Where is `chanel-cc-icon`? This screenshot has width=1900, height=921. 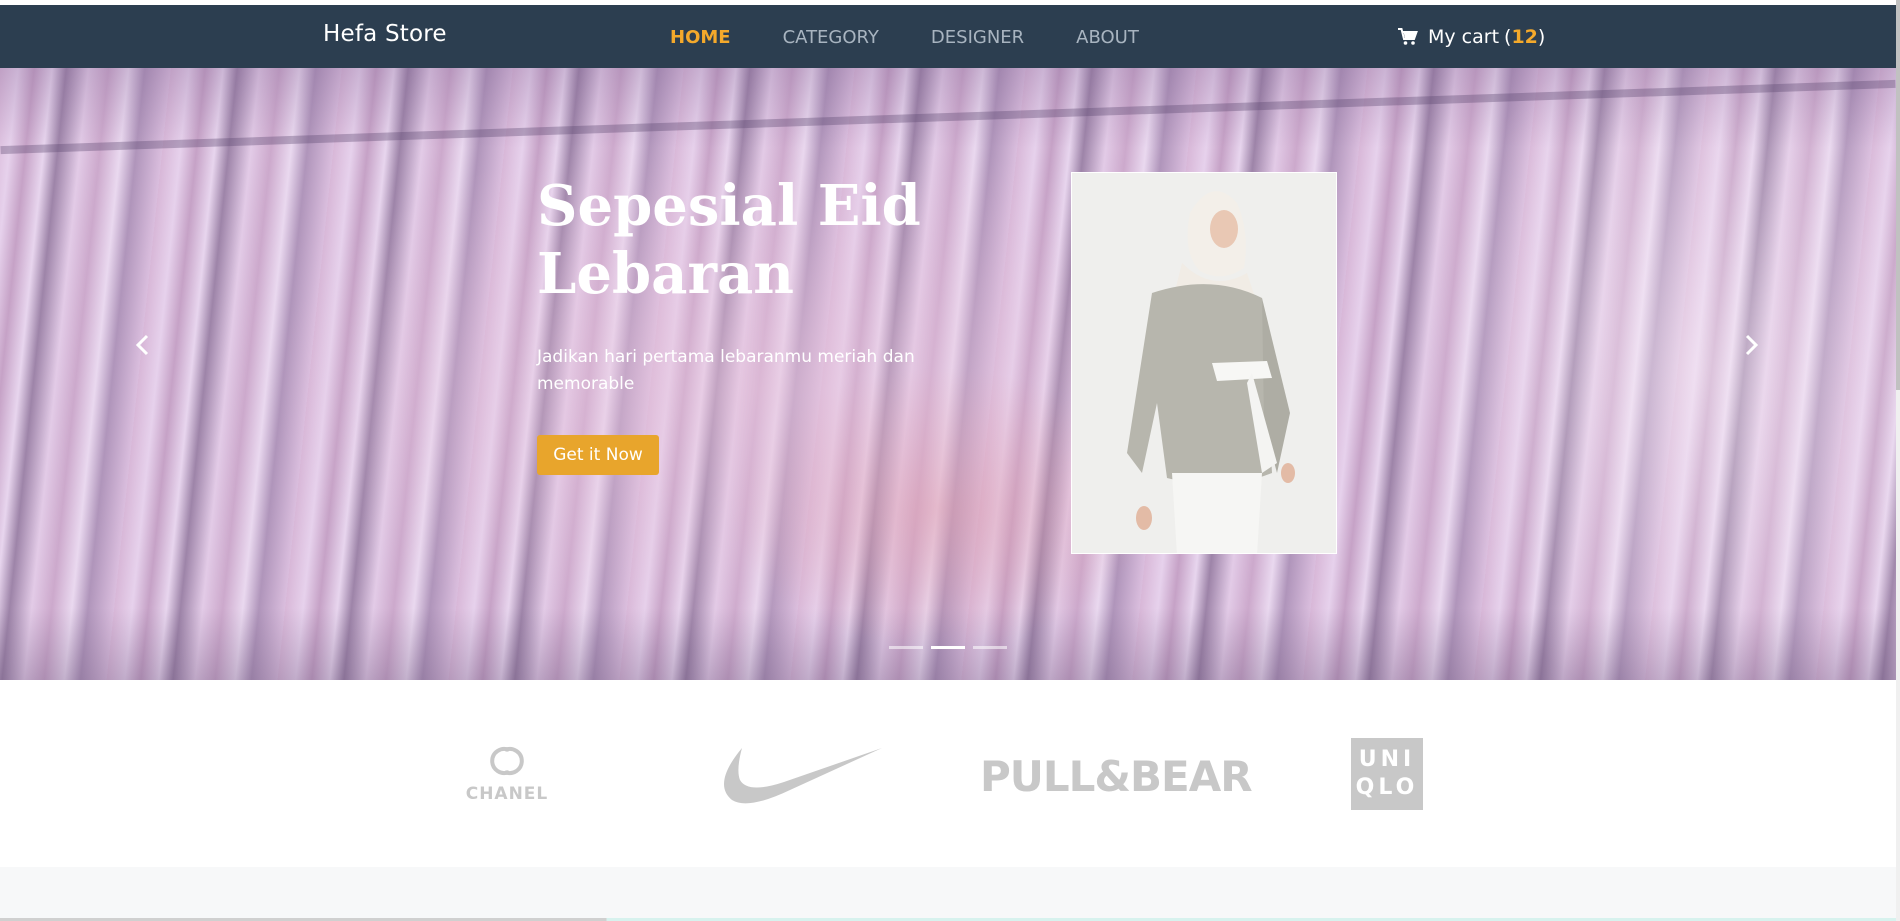
chanel-cc-icon is located at coordinates (507, 761).